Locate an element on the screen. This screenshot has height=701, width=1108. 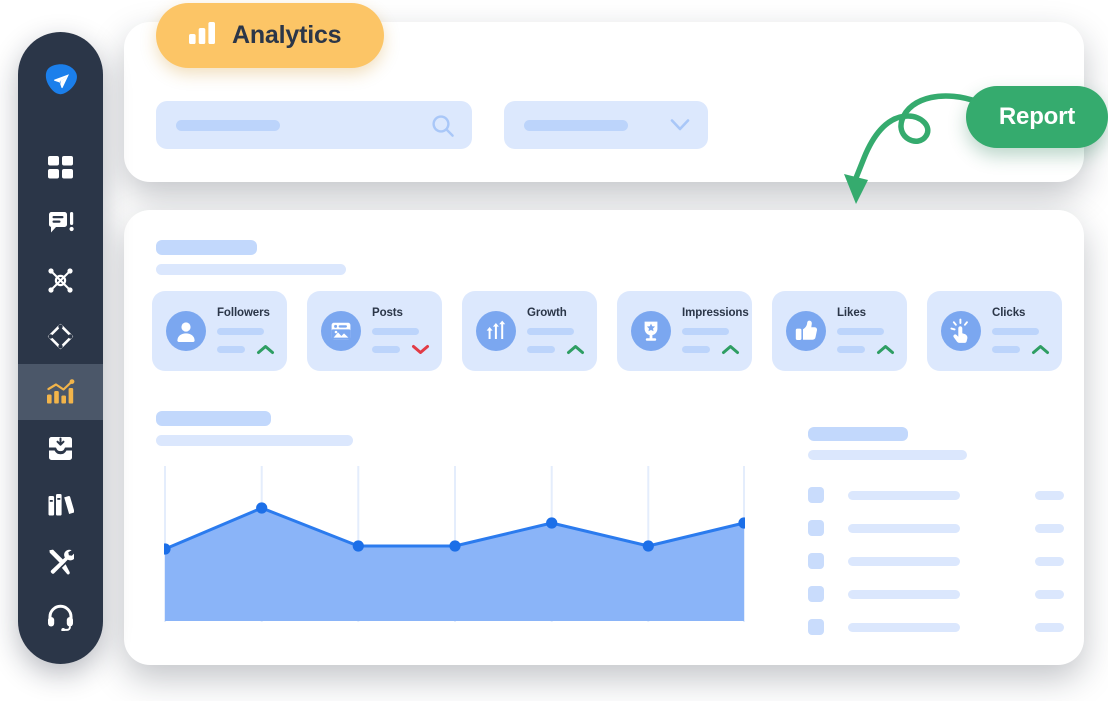
send-logo-icon is located at coordinates (61, 80).